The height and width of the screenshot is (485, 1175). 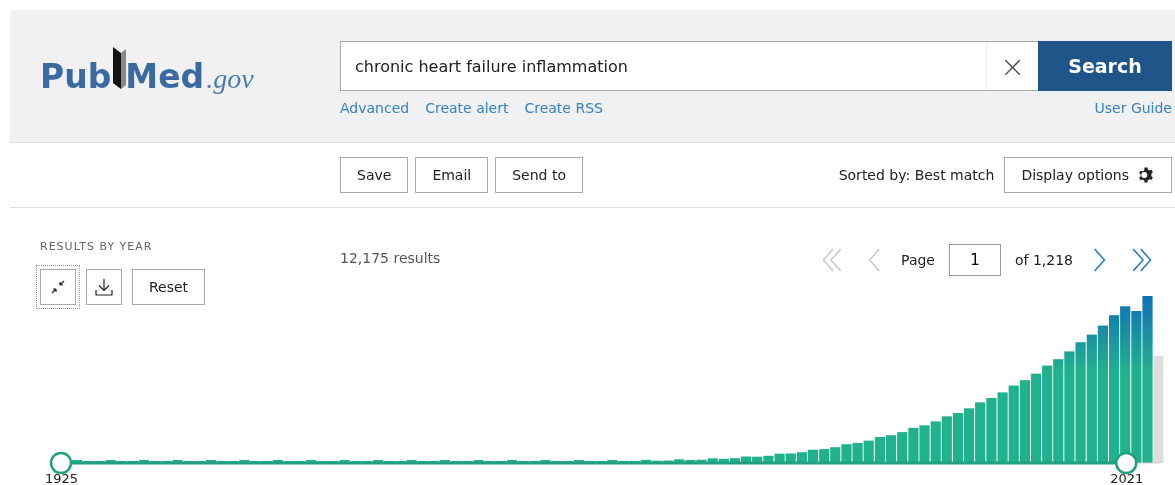 I want to click on search-link: Advanced, so click(x=375, y=108).